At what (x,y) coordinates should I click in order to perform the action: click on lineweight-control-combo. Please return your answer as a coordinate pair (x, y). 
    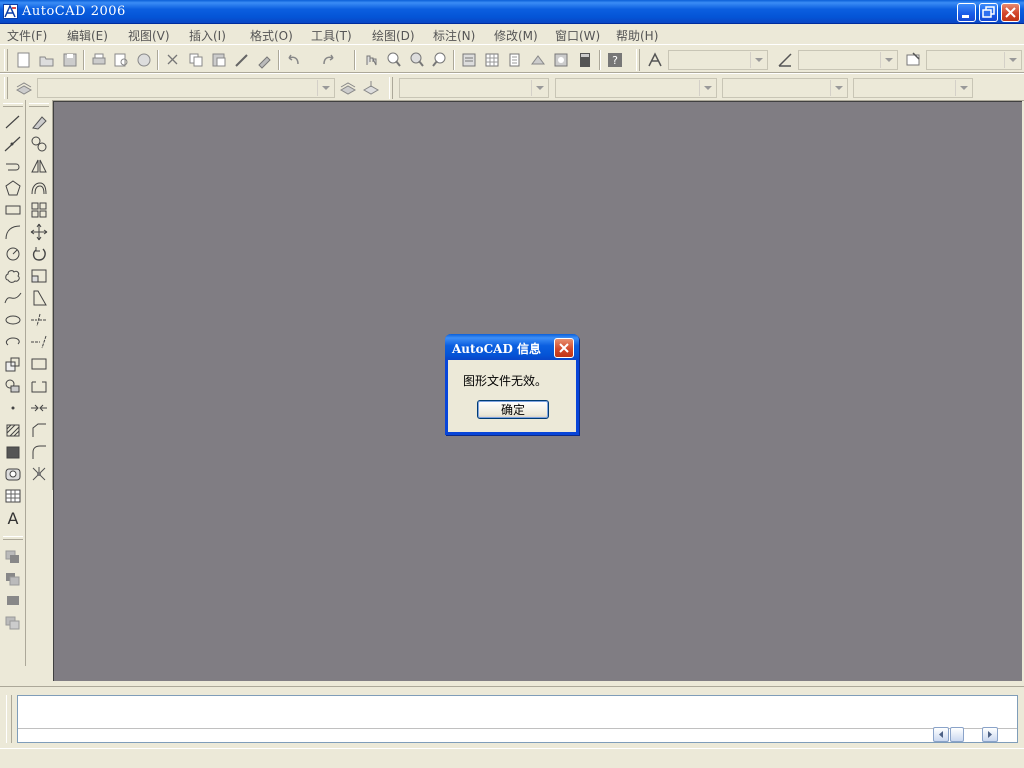
    Looking at the image, I should click on (785, 88).